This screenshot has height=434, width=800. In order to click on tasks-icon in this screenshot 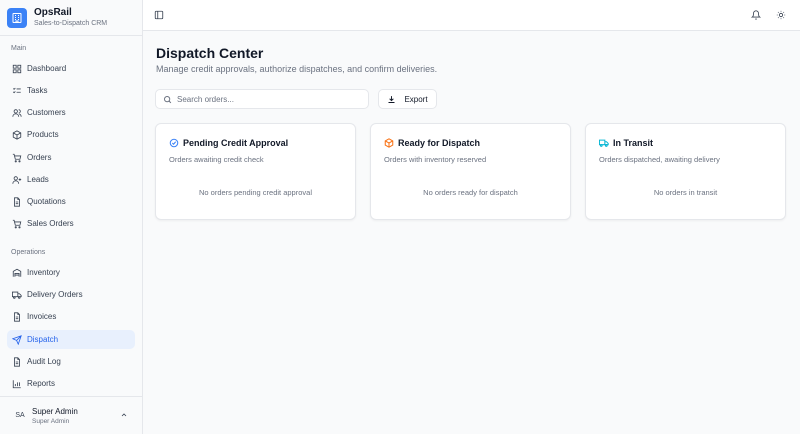, I will do `click(16, 90)`.